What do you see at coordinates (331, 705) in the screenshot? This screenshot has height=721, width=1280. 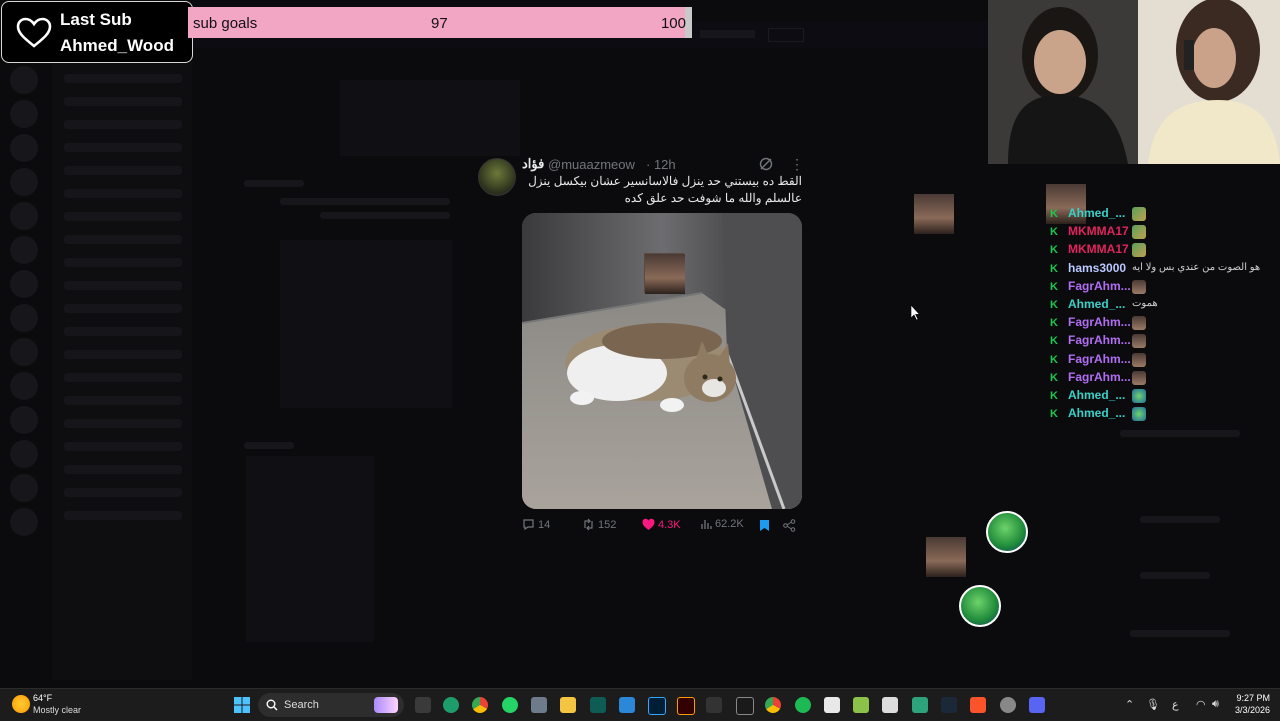 I see `taskbar-search-box: Search` at bounding box center [331, 705].